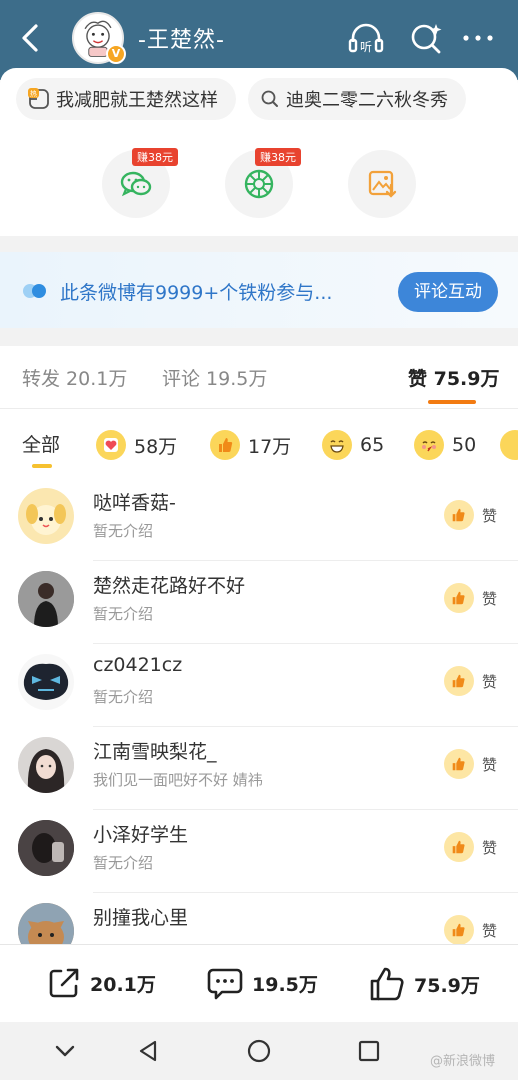 This screenshot has height=1080, width=518. I want to click on list-item: 江南雪映梨花_ 我们见一面吧好不好 婧祎 赞, so click(259, 768).